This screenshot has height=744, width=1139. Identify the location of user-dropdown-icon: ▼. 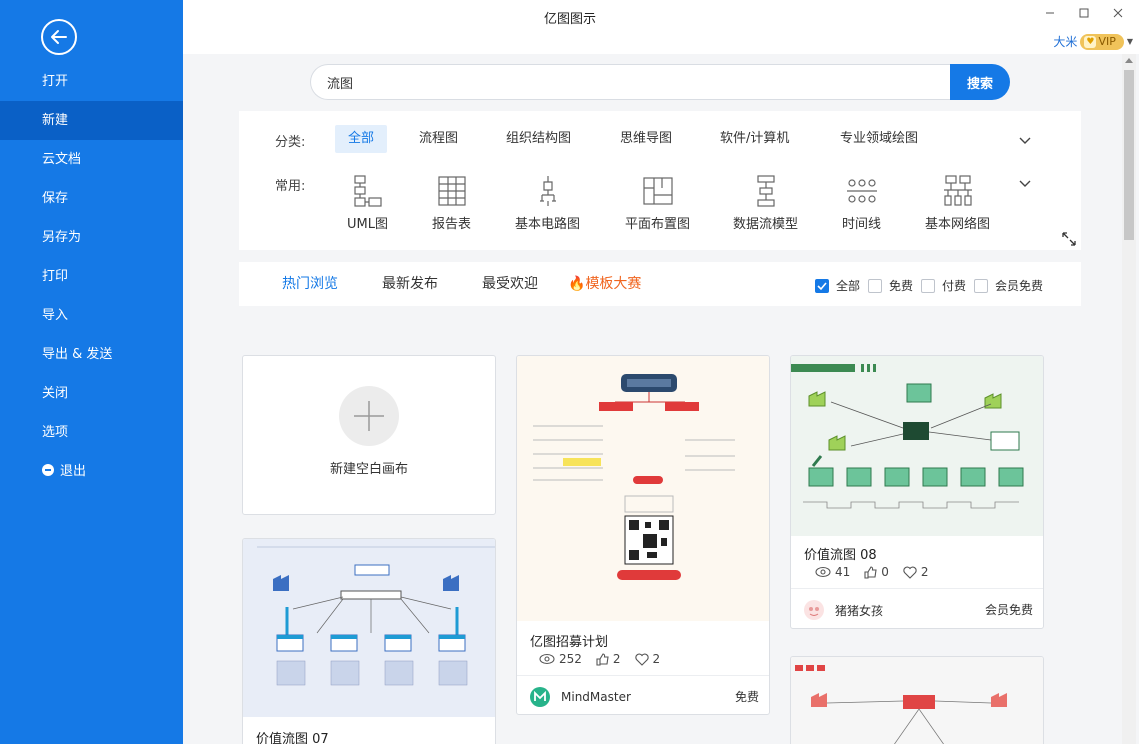
(1130, 41).